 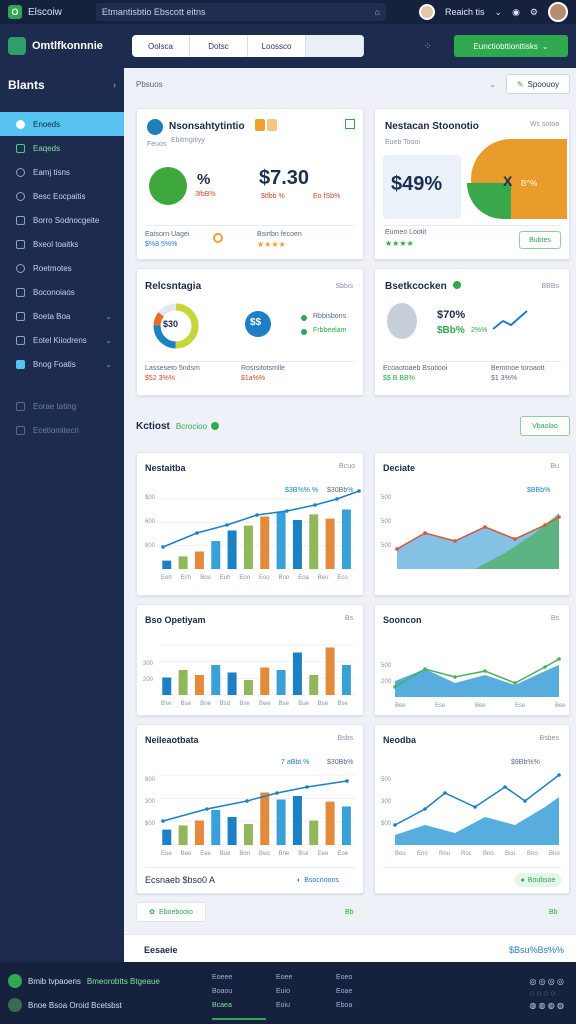 I want to click on sidebar-item: Boeta Boa ⌄, so click(x=62, y=316).